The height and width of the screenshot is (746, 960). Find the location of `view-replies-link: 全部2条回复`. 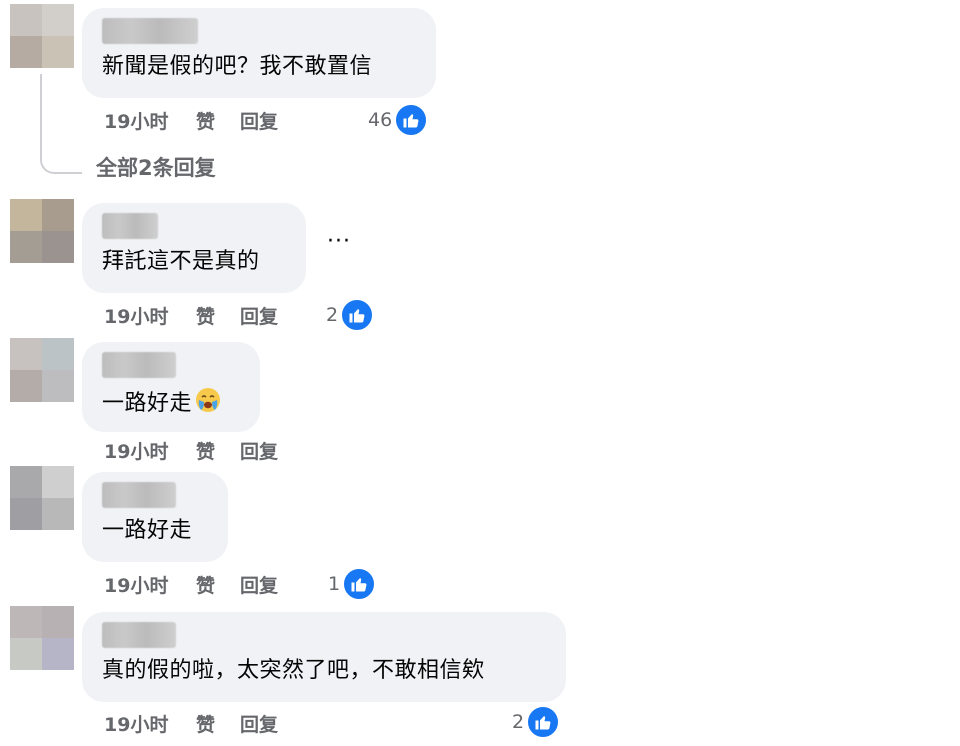

view-replies-link: 全部2条回复 is located at coordinates (156, 167).